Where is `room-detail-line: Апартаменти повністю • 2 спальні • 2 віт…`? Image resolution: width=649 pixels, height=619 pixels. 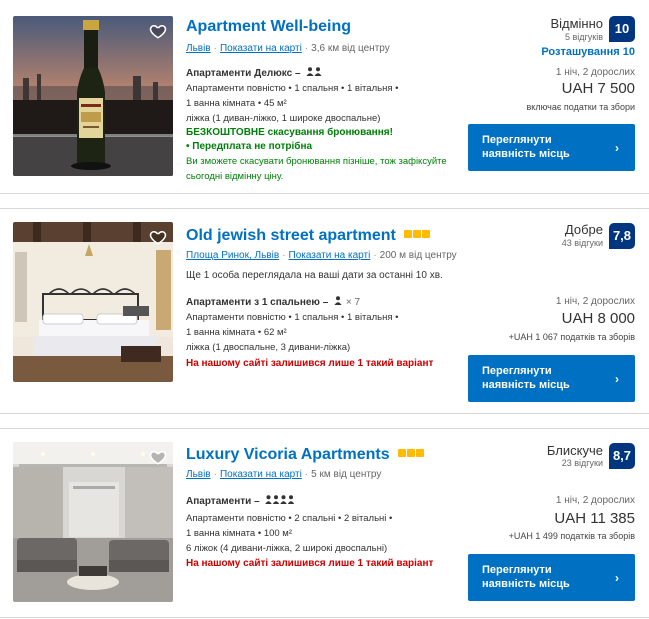 room-detail-line: Апартаменти повністю • 2 спальні • 2 віт… is located at coordinates (289, 518).